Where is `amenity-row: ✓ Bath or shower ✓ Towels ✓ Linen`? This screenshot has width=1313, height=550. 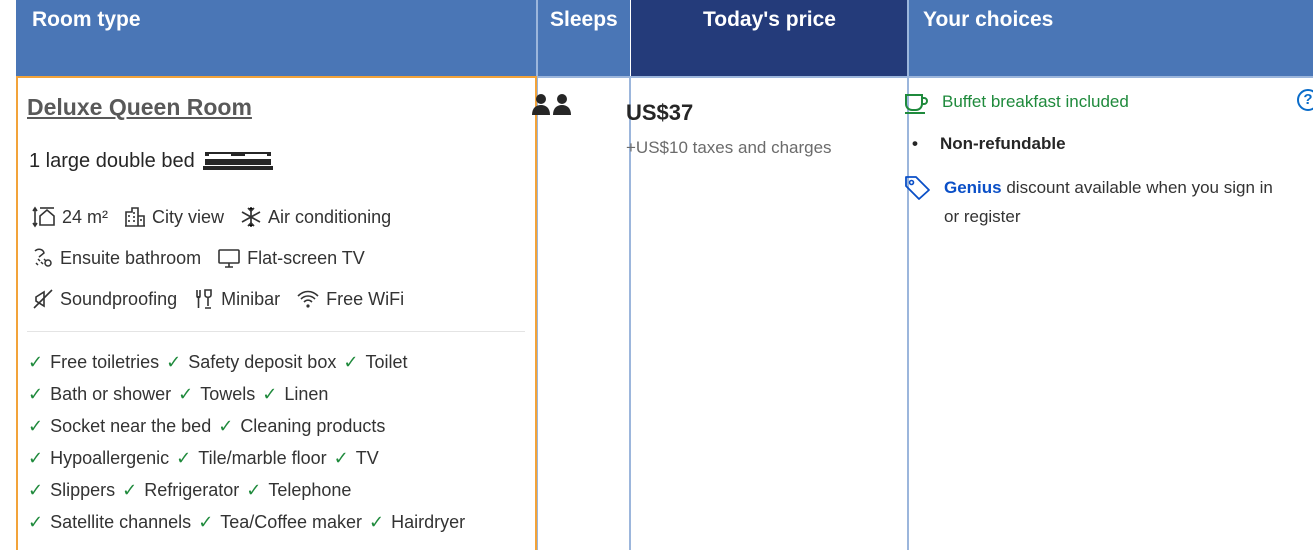 amenity-row: ✓ Bath or shower ✓ Towels ✓ Linen is located at coordinates (181, 394).